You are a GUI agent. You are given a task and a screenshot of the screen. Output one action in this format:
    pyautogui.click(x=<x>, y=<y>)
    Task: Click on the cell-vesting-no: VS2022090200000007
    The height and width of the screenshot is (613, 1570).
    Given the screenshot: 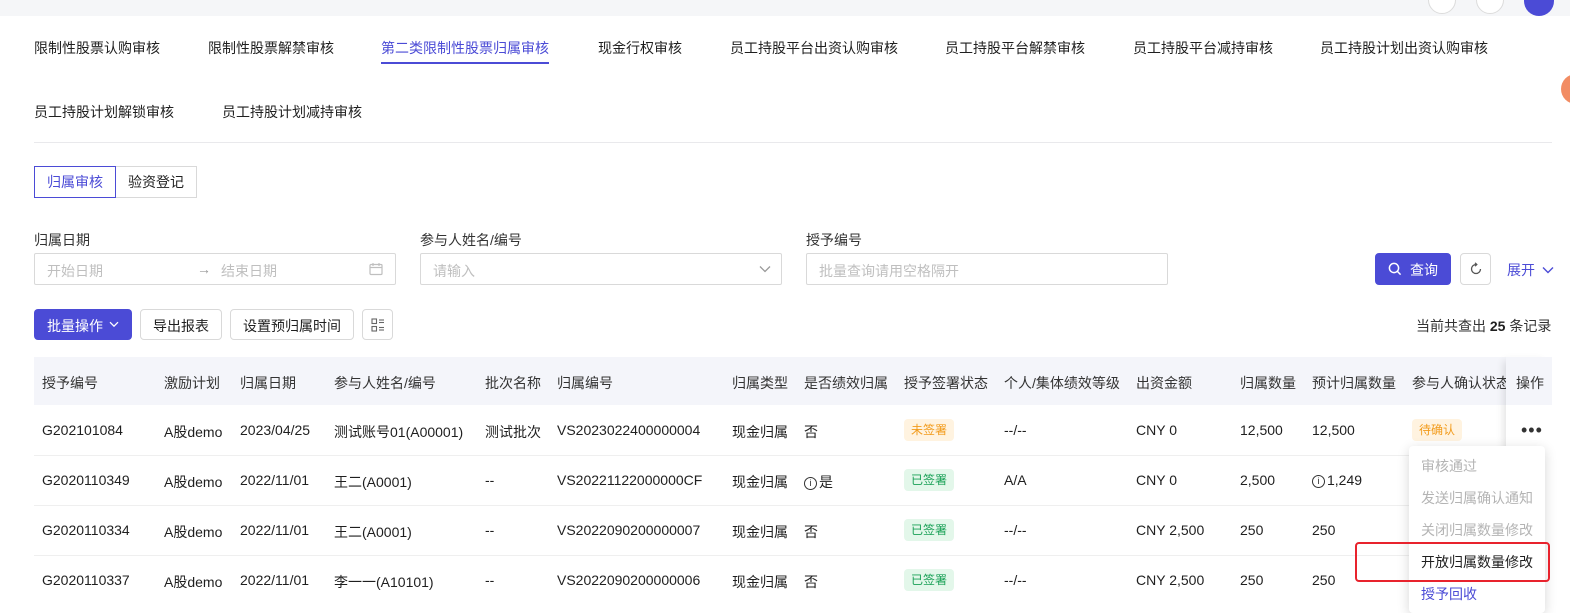 What is the action you would take?
    pyautogui.click(x=629, y=530)
    